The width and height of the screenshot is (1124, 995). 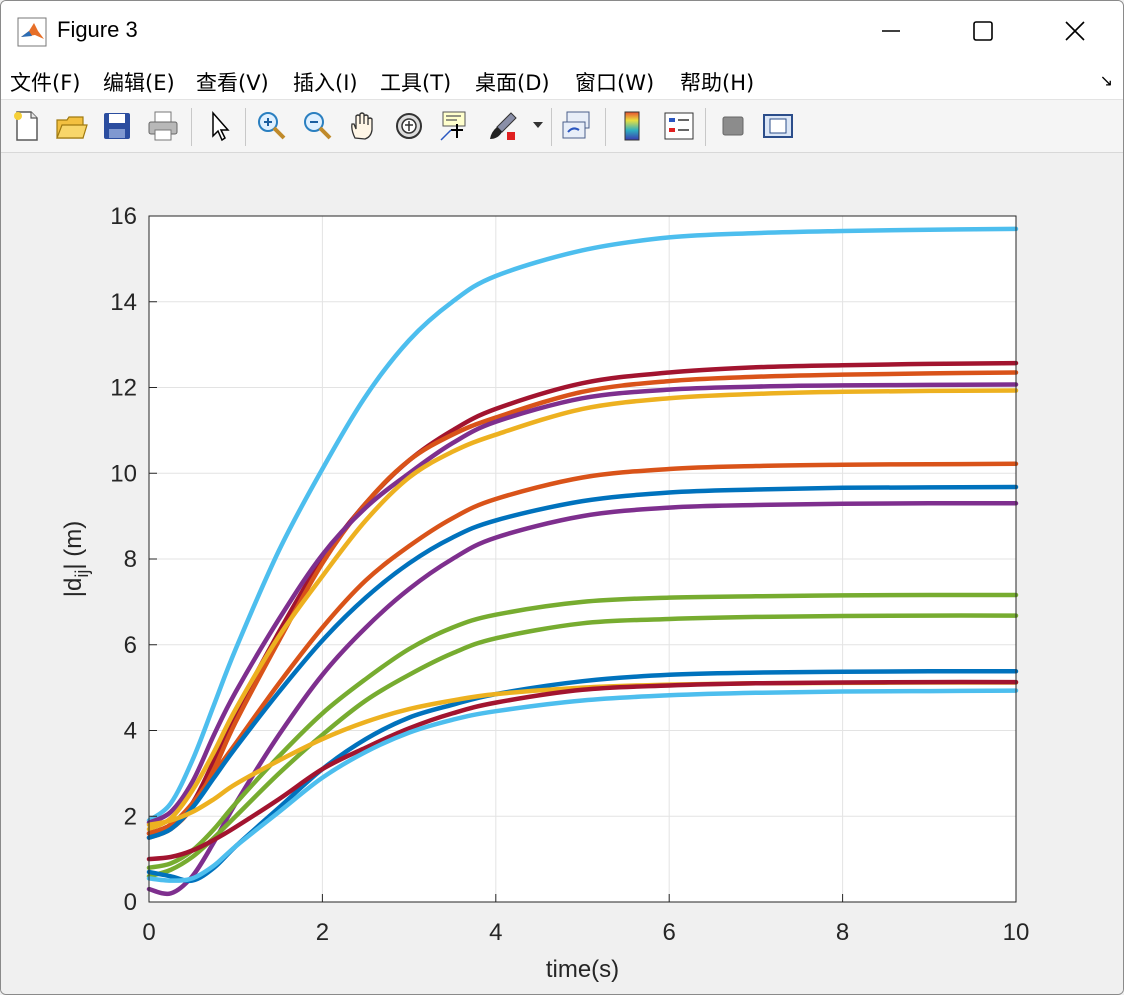 I want to click on x-tick-label: 6, so click(x=669, y=932).